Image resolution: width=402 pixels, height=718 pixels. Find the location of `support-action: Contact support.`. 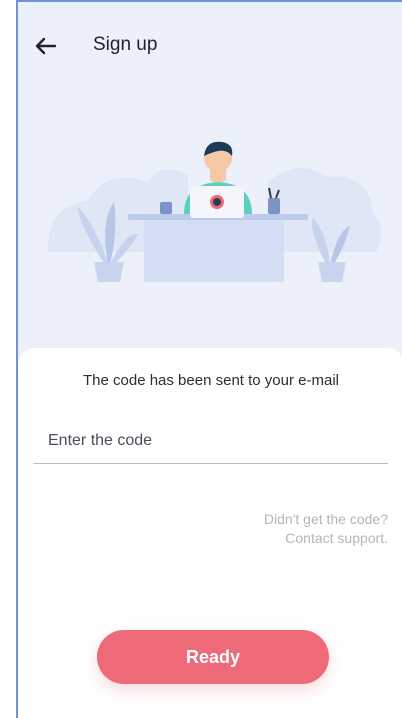

support-action: Contact support. is located at coordinates (336, 538).